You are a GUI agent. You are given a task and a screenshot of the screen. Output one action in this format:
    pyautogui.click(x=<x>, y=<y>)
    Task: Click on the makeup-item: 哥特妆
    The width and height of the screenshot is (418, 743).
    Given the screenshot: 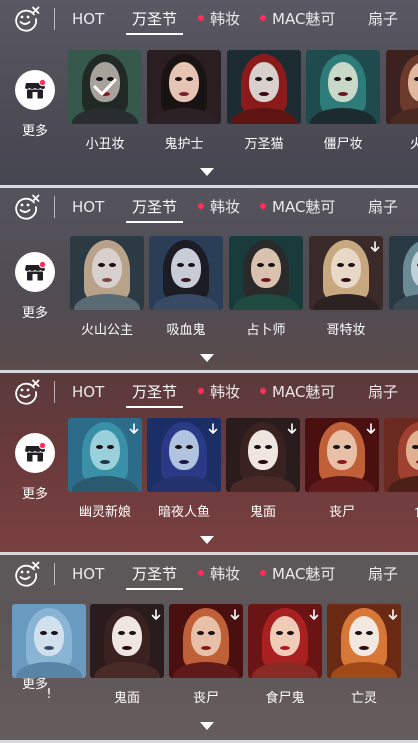 What is the action you would take?
    pyautogui.click(x=346, y=286)
    